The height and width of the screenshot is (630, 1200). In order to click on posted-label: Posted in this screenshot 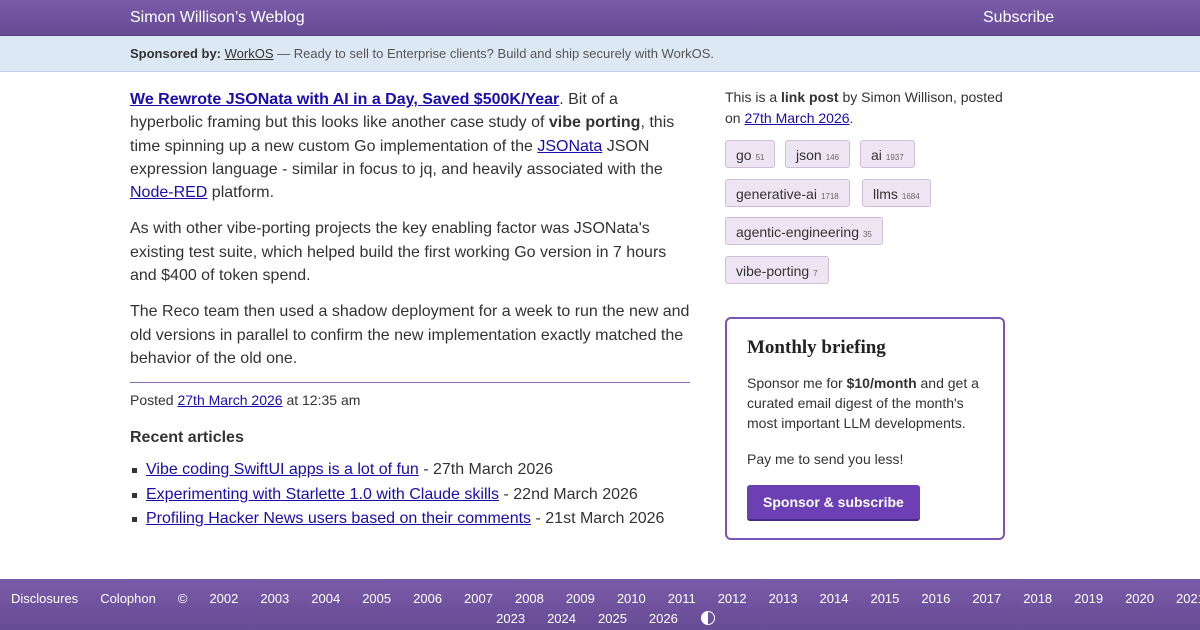, I will do `click(154, 400)`.